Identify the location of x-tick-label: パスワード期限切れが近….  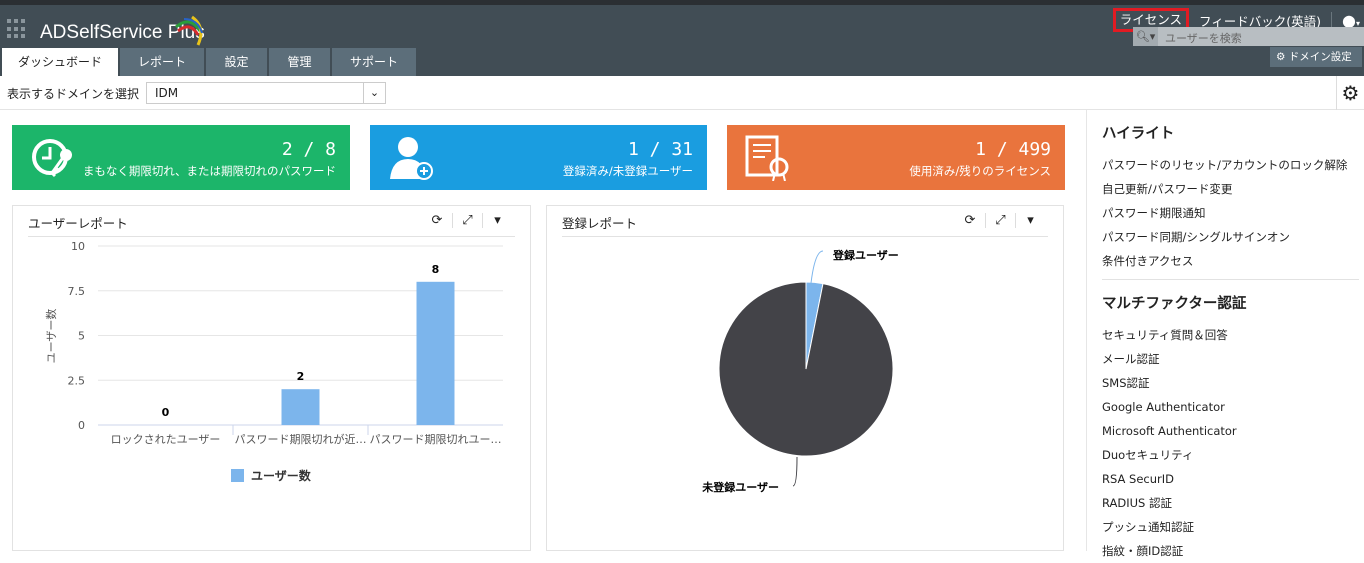
(301, 439).